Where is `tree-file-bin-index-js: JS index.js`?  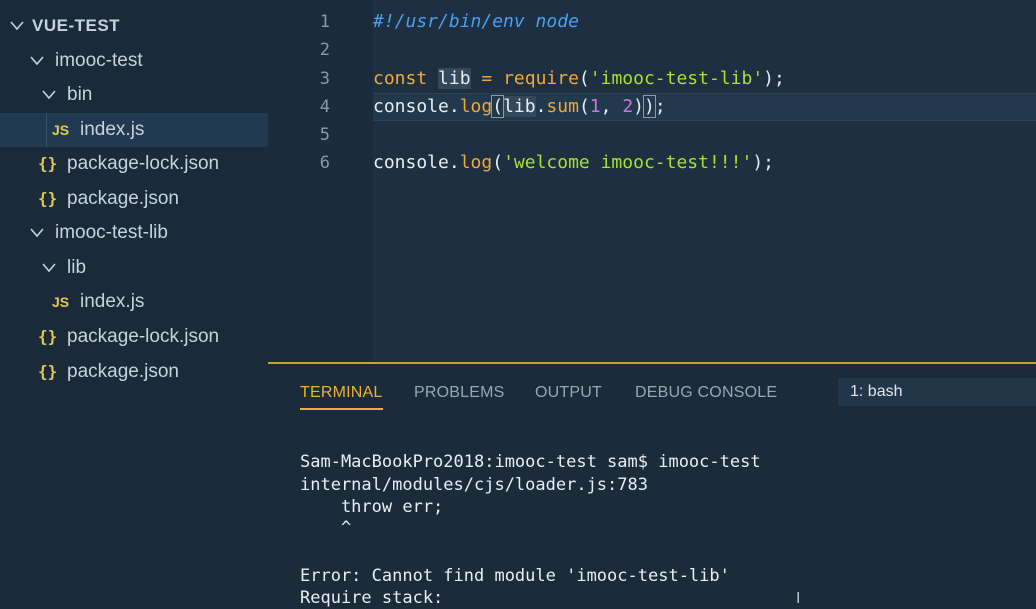 tree-file-bin-index-js: JS index.js is located at coordinates (134, 130).